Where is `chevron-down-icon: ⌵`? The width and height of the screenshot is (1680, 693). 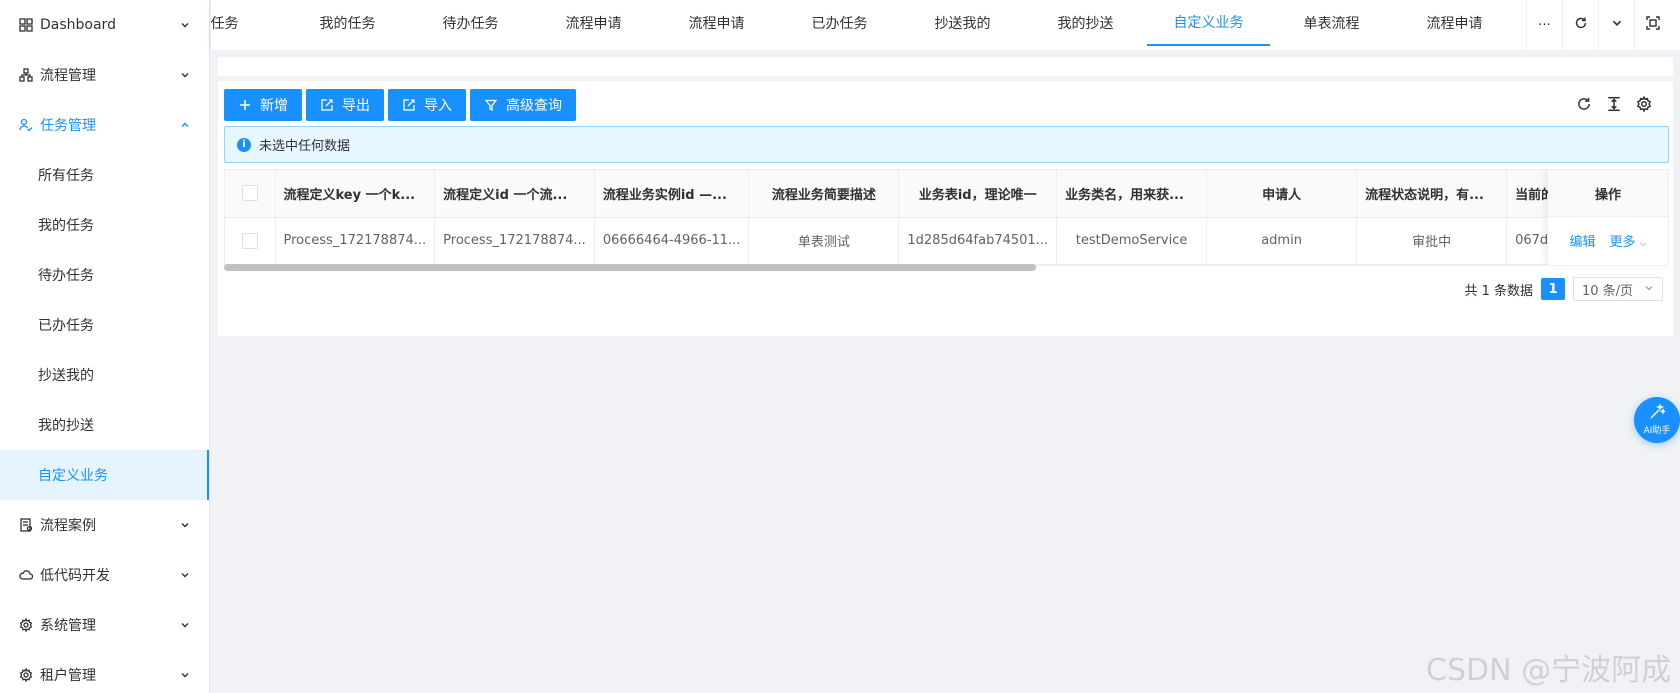
chevron-down-icon: ⌵ is located at coordinates (1643, 244).